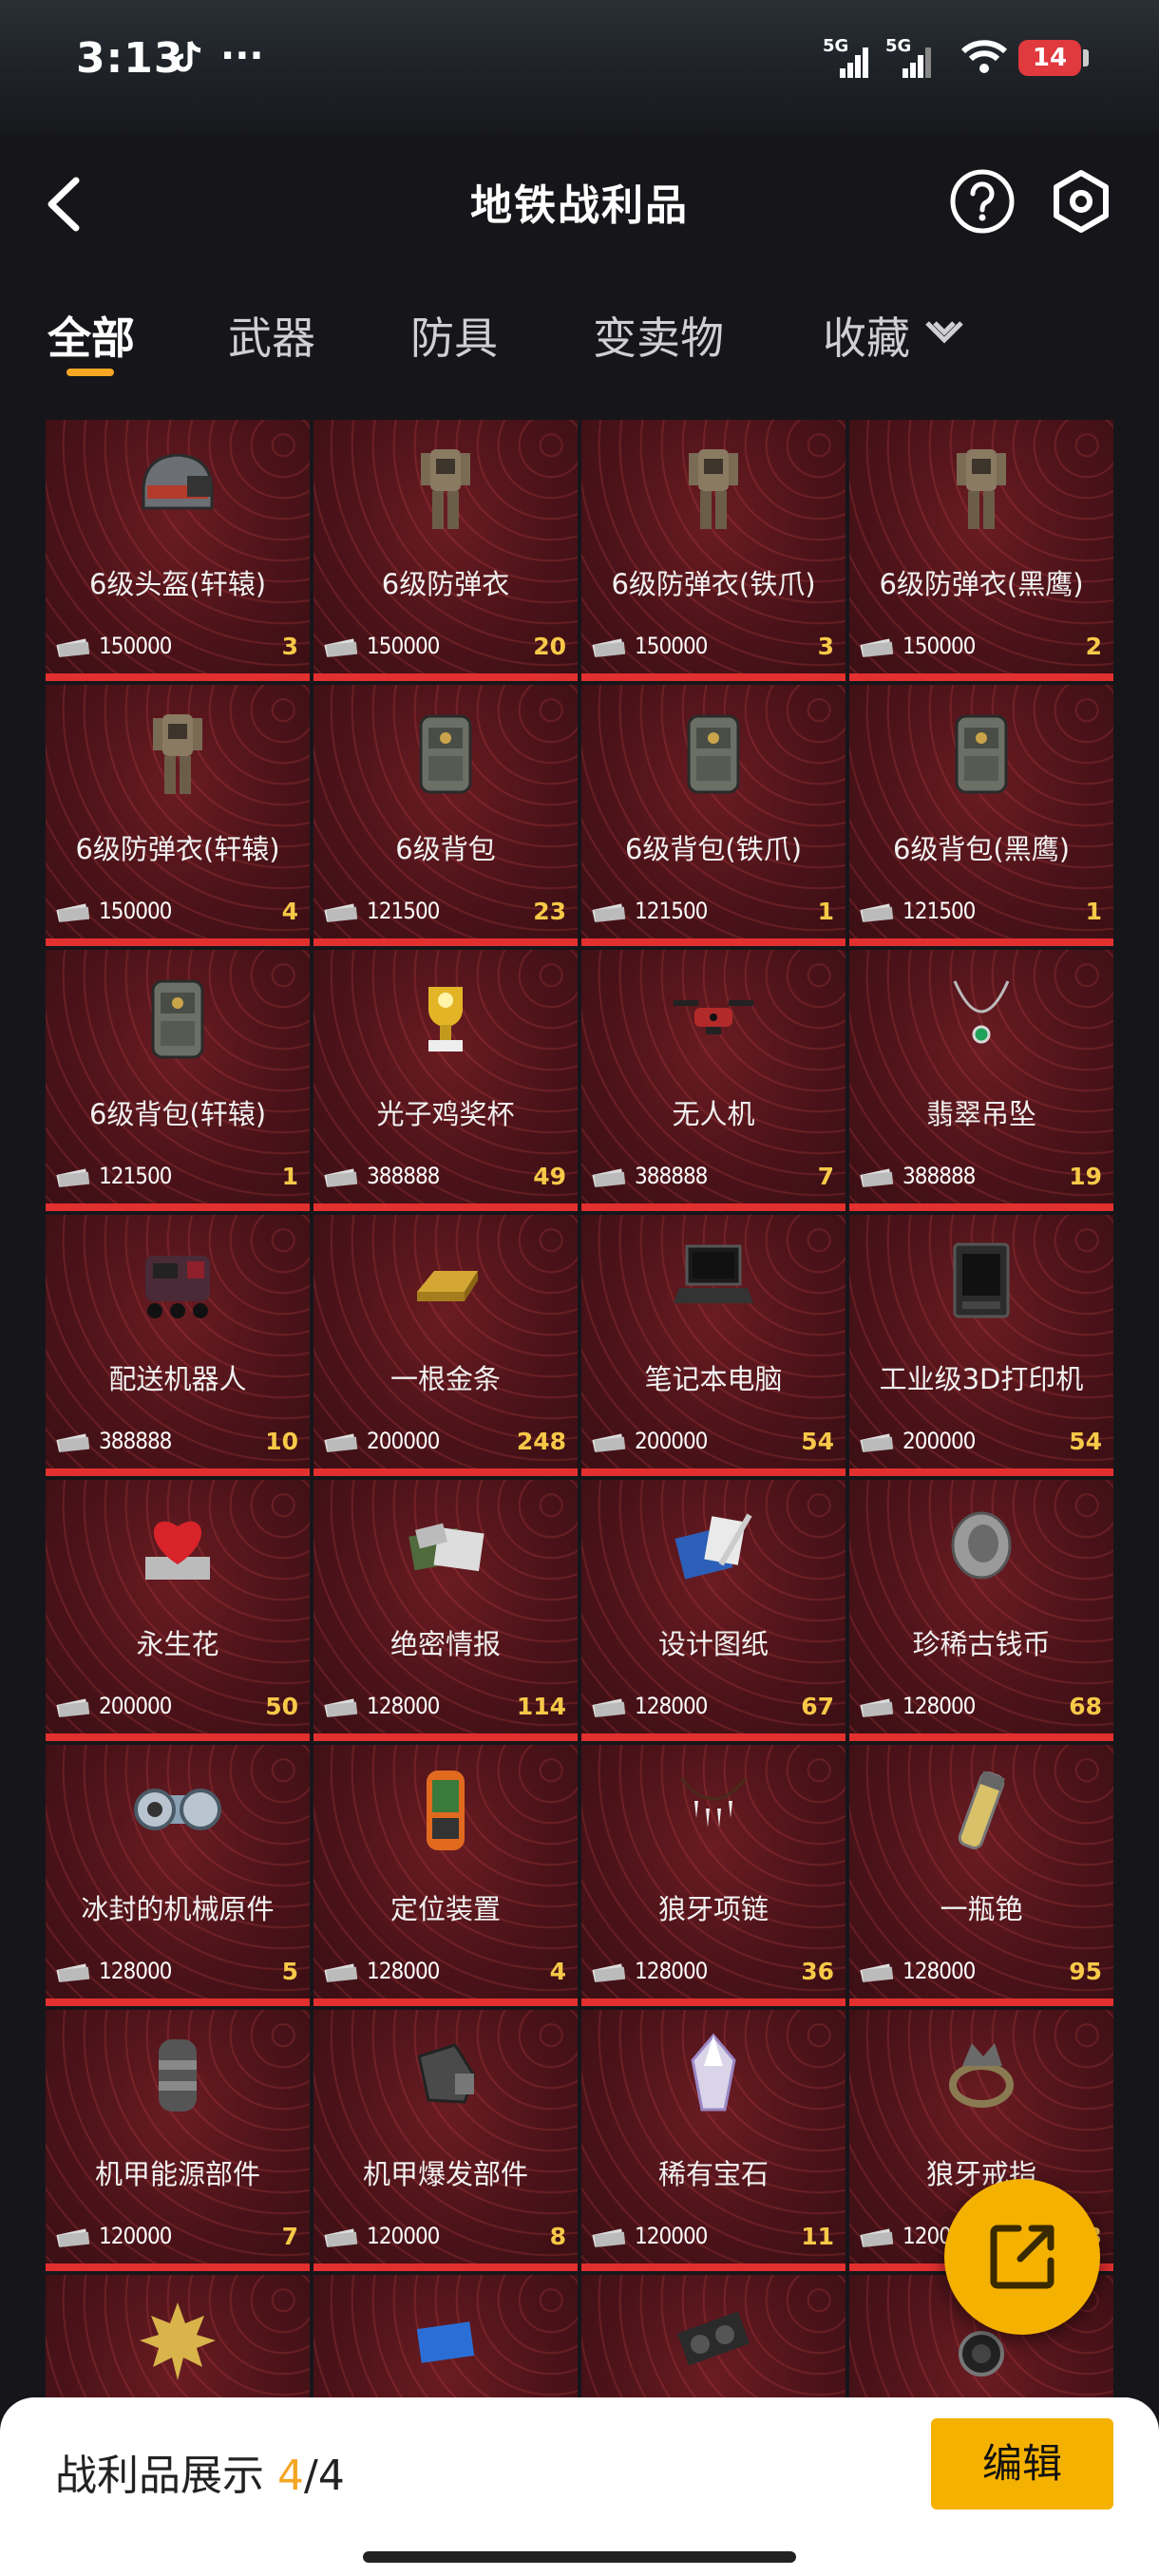 The width and height of the screenshot is (1159, 2576). I want to click on necklace-icon, so click(981, 1012).